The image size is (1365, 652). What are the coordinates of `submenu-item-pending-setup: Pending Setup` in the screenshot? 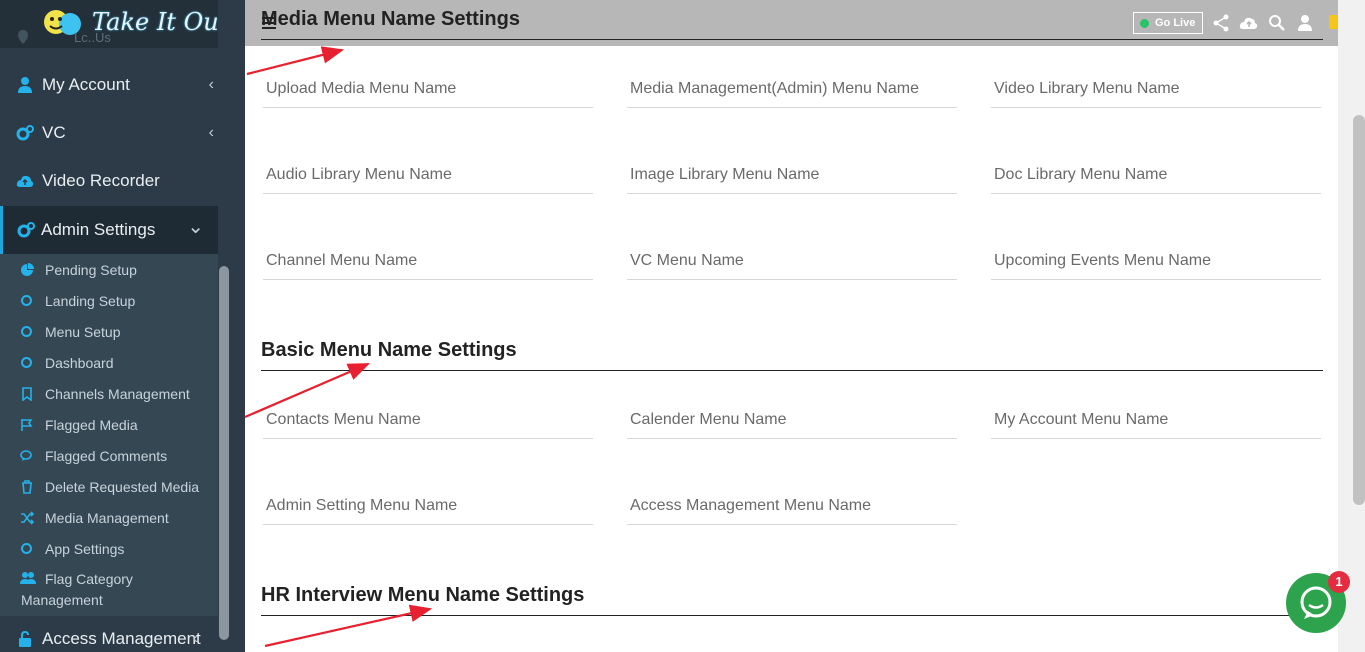 It's located at (109, 269).